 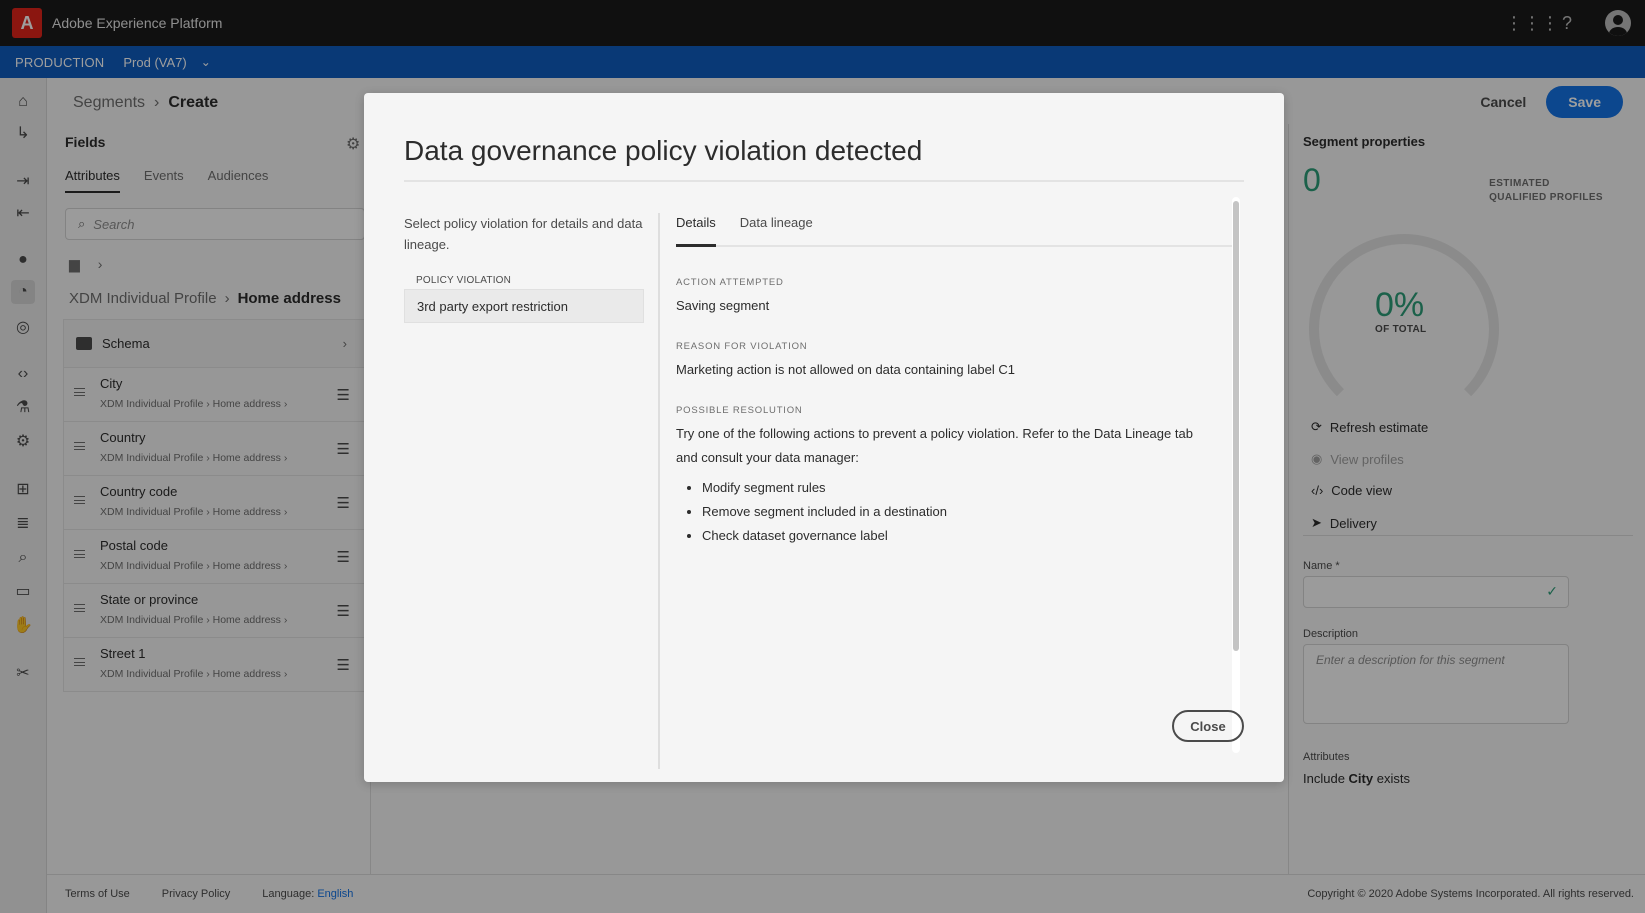 What do you see at coordinates (696, 230) in the screenshot?
I see `tab-details: Details` at bounding box center [696, 230].